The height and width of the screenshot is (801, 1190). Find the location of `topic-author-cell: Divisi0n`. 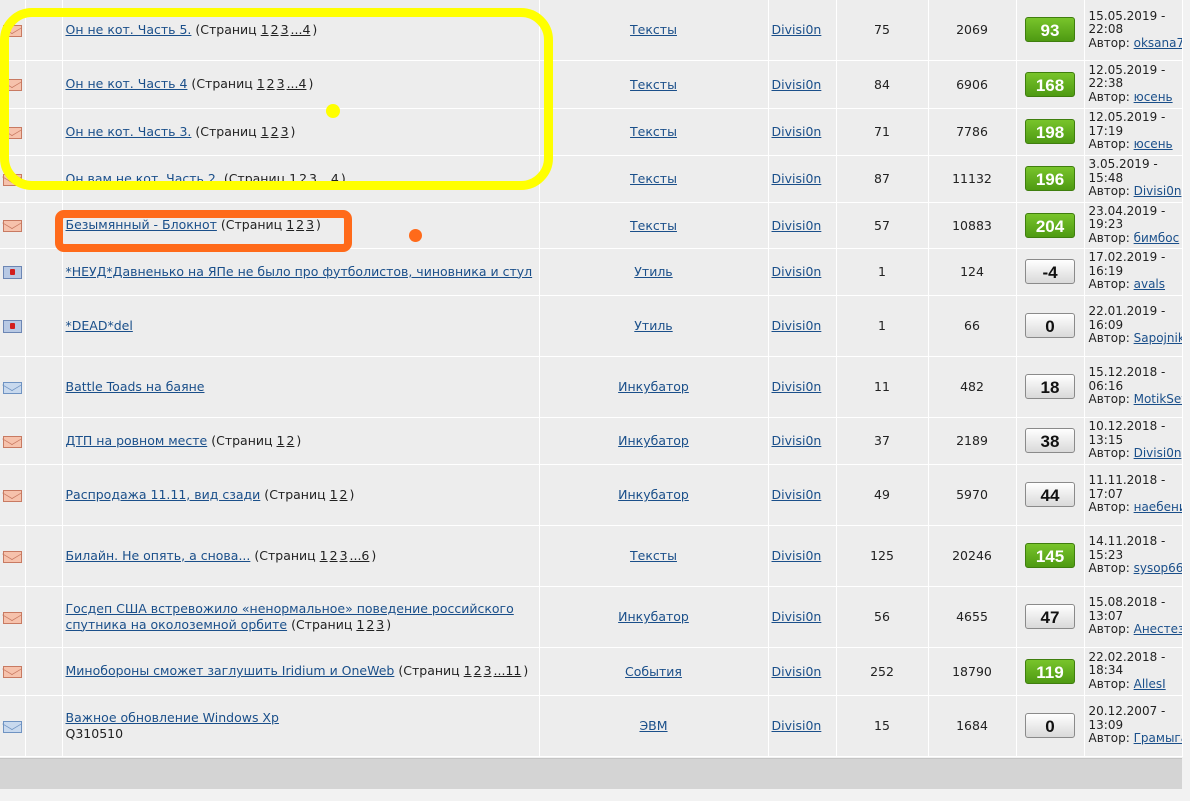

topic-author-cell: Divisi0n is located at coordinates (802, 179).